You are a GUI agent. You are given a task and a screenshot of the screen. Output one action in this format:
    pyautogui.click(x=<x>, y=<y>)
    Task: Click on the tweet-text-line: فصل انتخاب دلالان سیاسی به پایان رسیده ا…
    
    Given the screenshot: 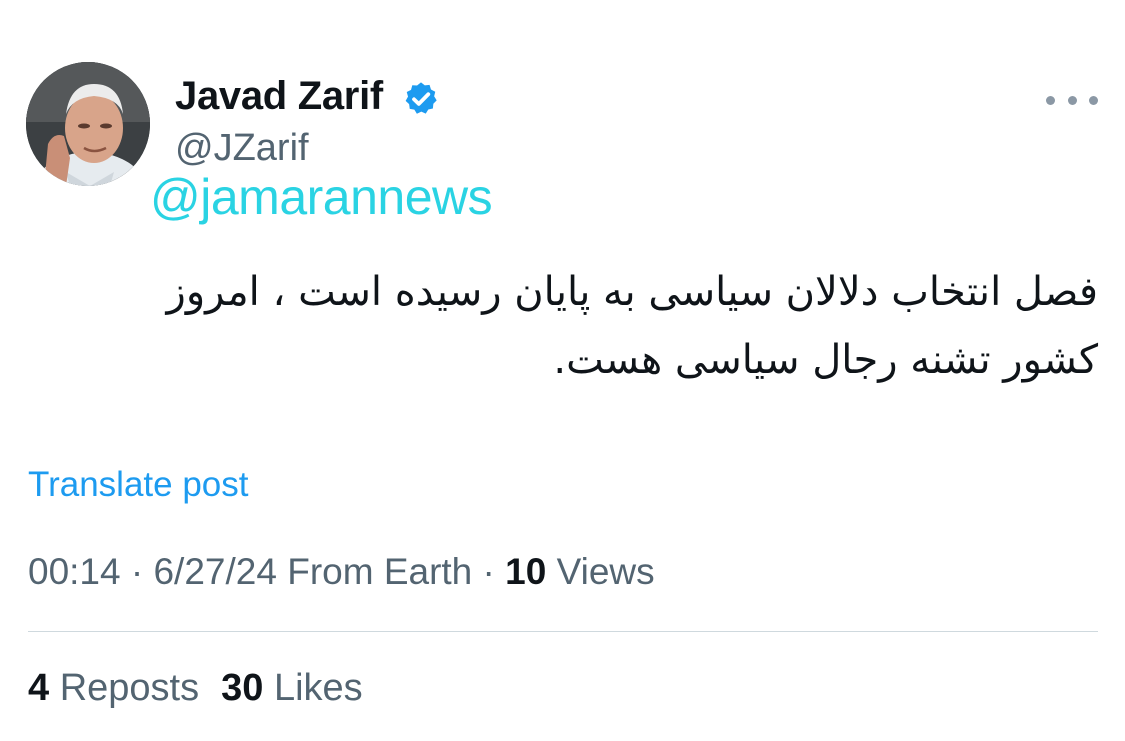 What is the action you would take?
    pyautogui.click(x=632, y=292)
    